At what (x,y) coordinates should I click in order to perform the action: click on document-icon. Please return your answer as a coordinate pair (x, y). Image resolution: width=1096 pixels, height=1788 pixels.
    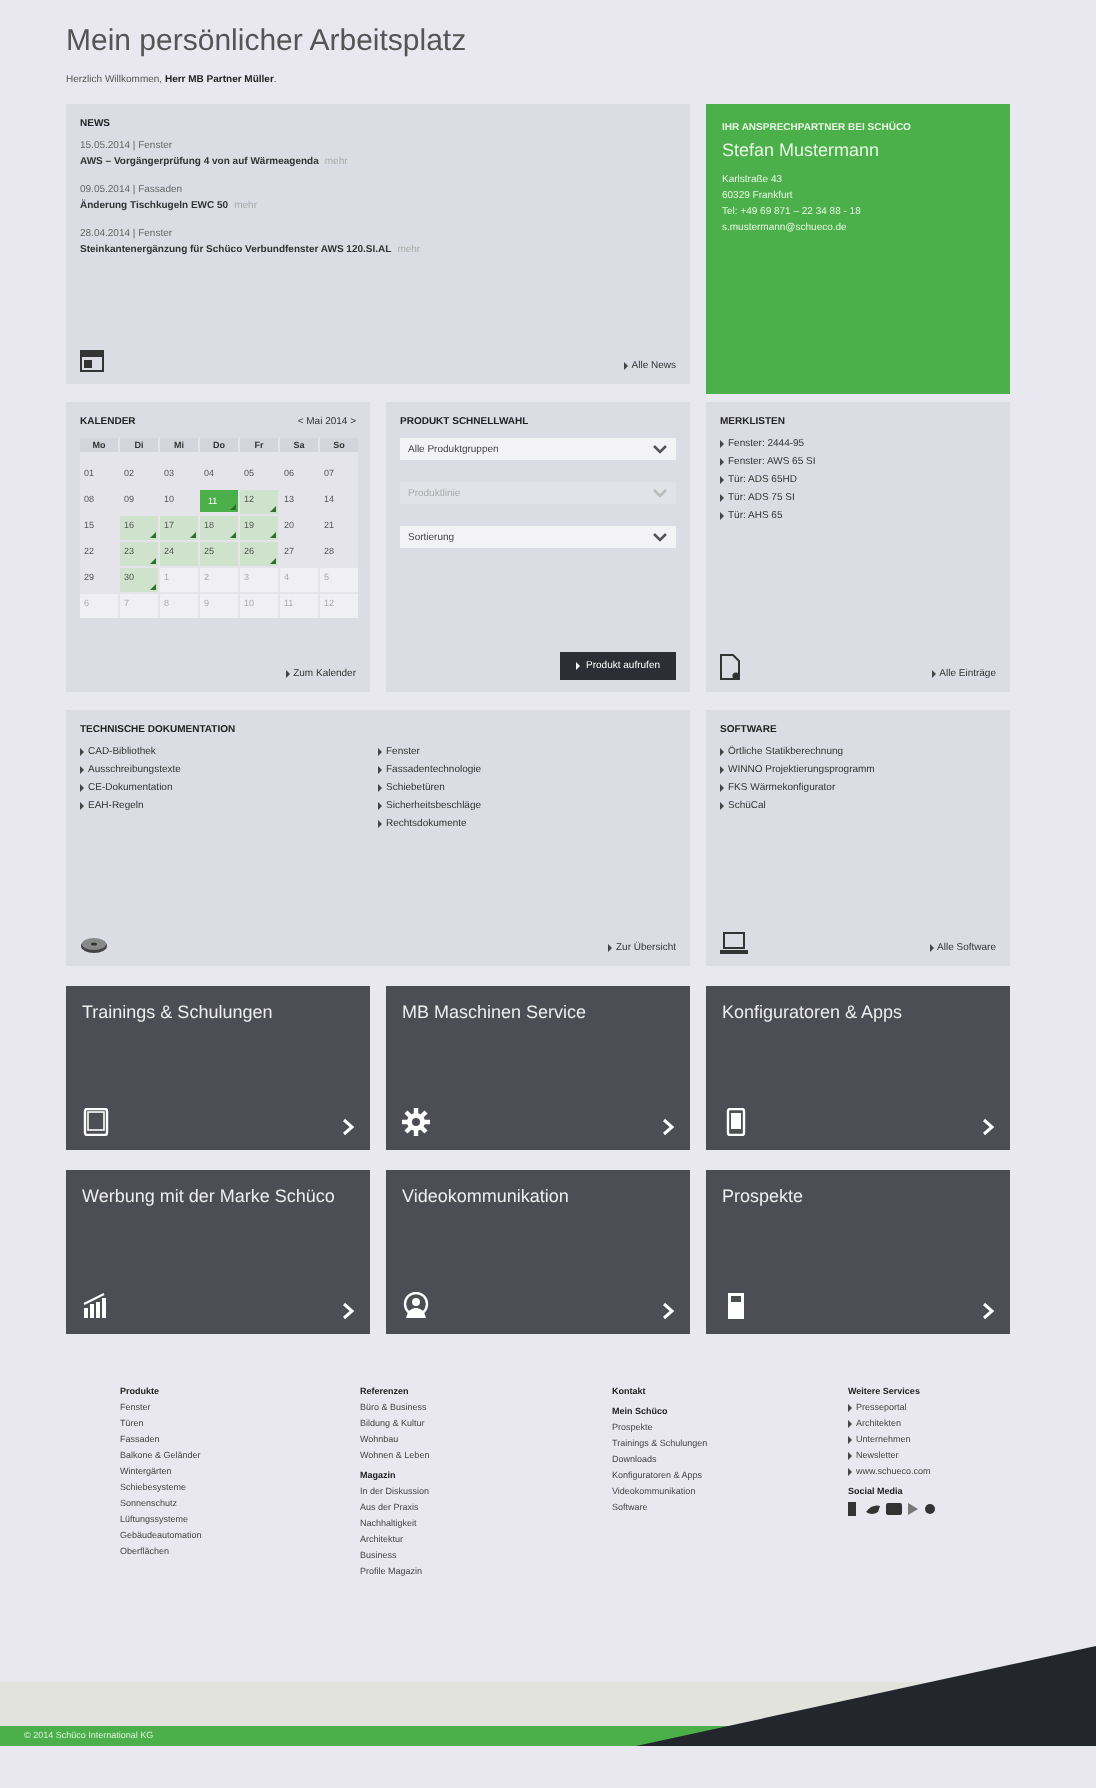
    Looking at the image, I should click on (730, 667).